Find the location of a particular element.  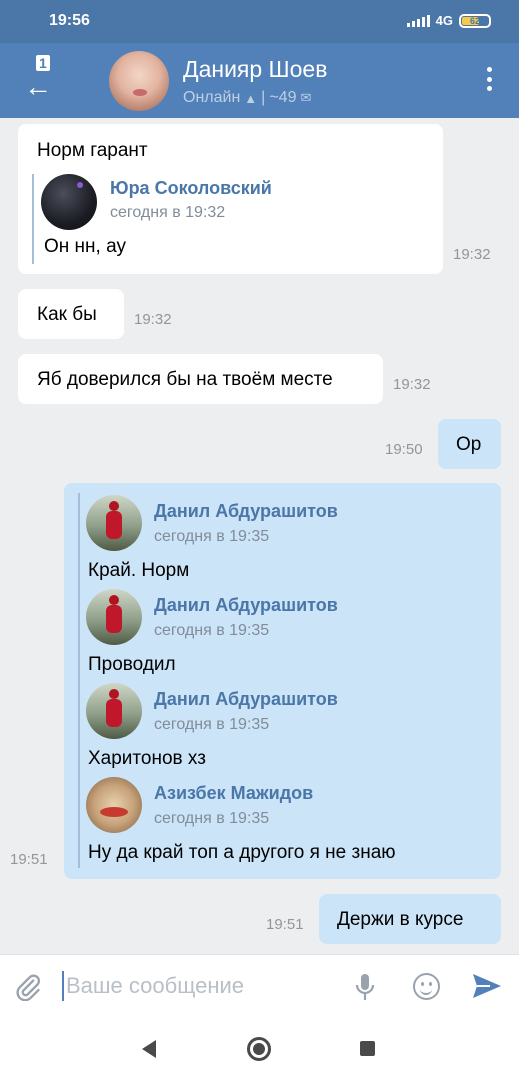

android-icon: ▲ is located at coordinates (251, 98).